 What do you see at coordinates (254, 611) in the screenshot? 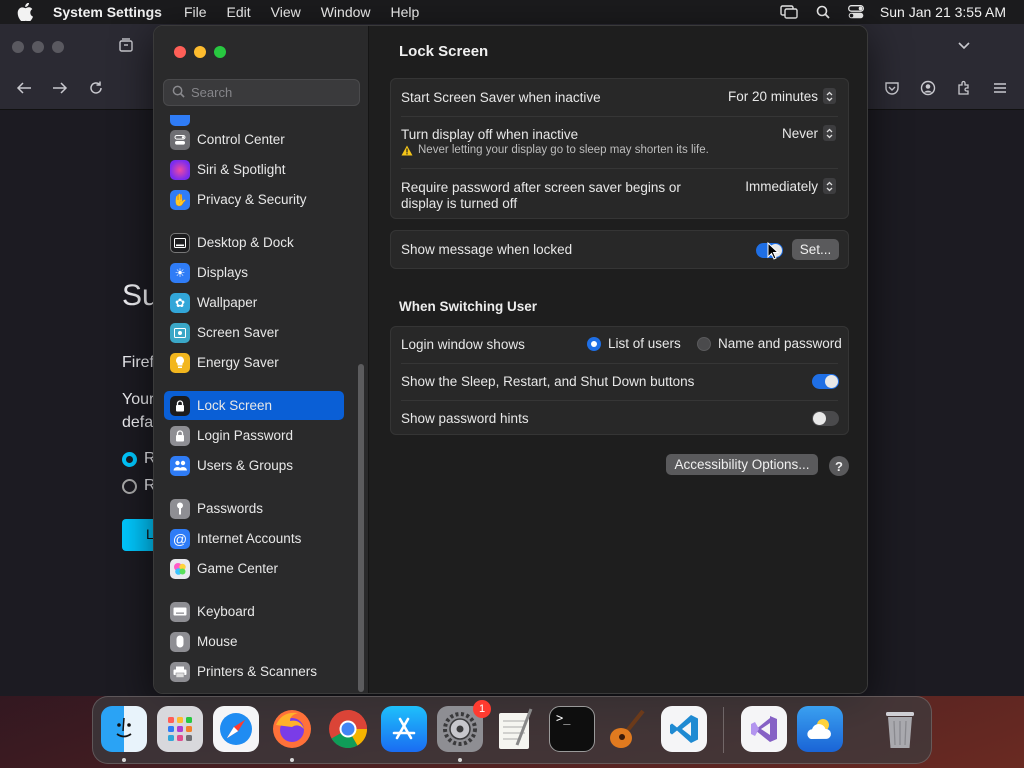
I see `sidebar-item-keyboard: Keyboard` at bounding box center [254, 611].